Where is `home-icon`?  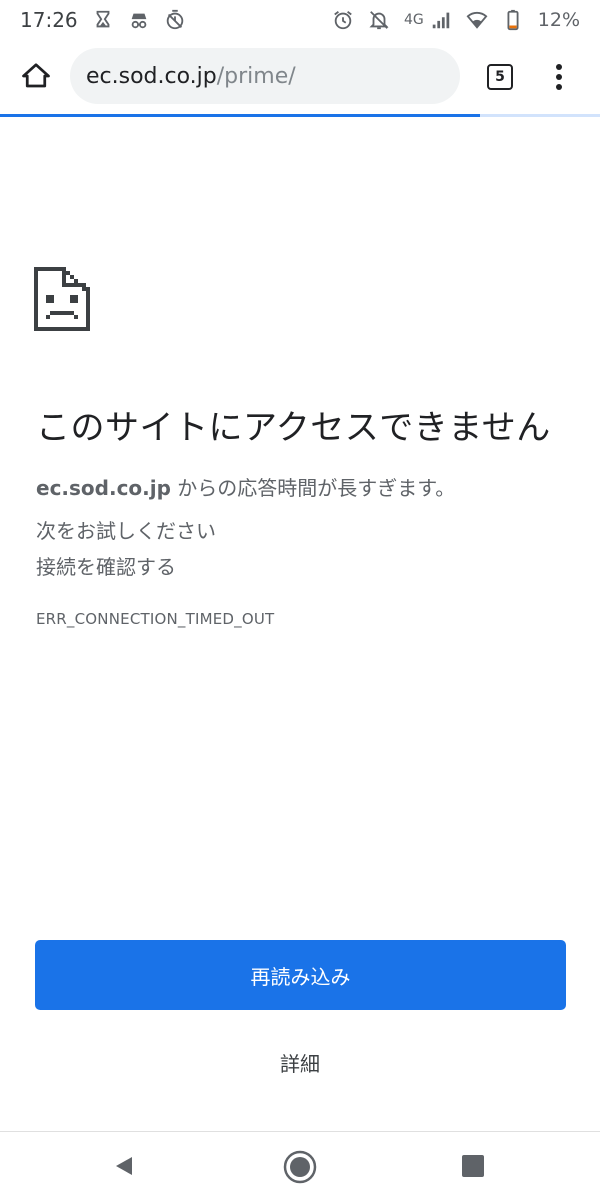 home-icon is located at coordinates (36, 75).